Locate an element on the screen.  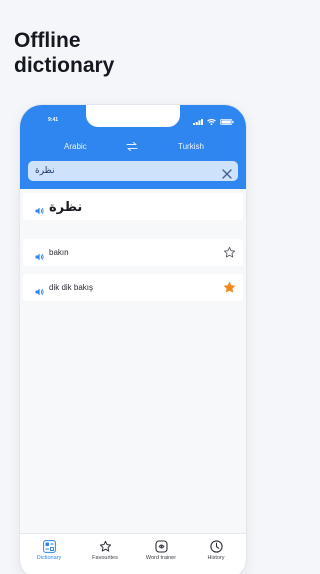
translation-row: bakın is located at coordinates (133, 252).